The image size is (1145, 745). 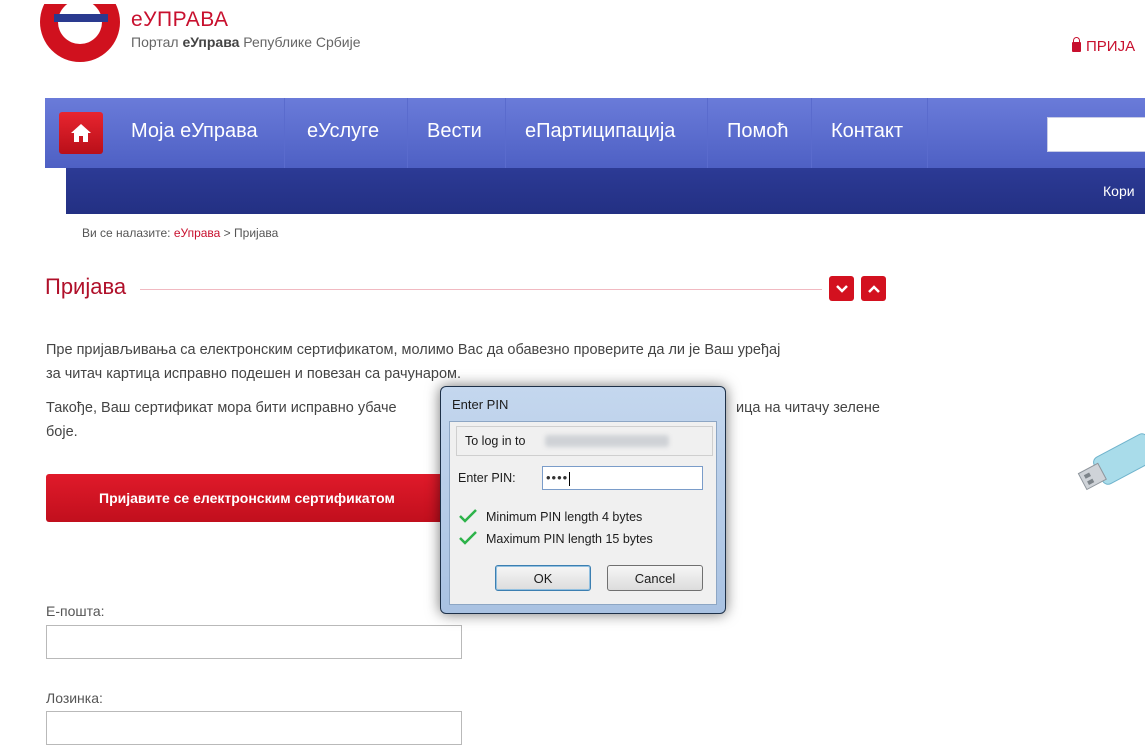 What do you see at coordinates (480, 404) in the screenshot?
I see `dialog-title: Enter PIN` at bounding box center [480, 404].